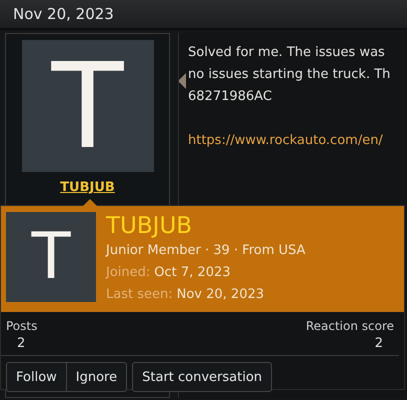 This screenshot has height=400, width=407. What do you see at coordinates (128, 273) in the screenshot?
I see `joined-label: Joined:` at bounding box center [128, 273].